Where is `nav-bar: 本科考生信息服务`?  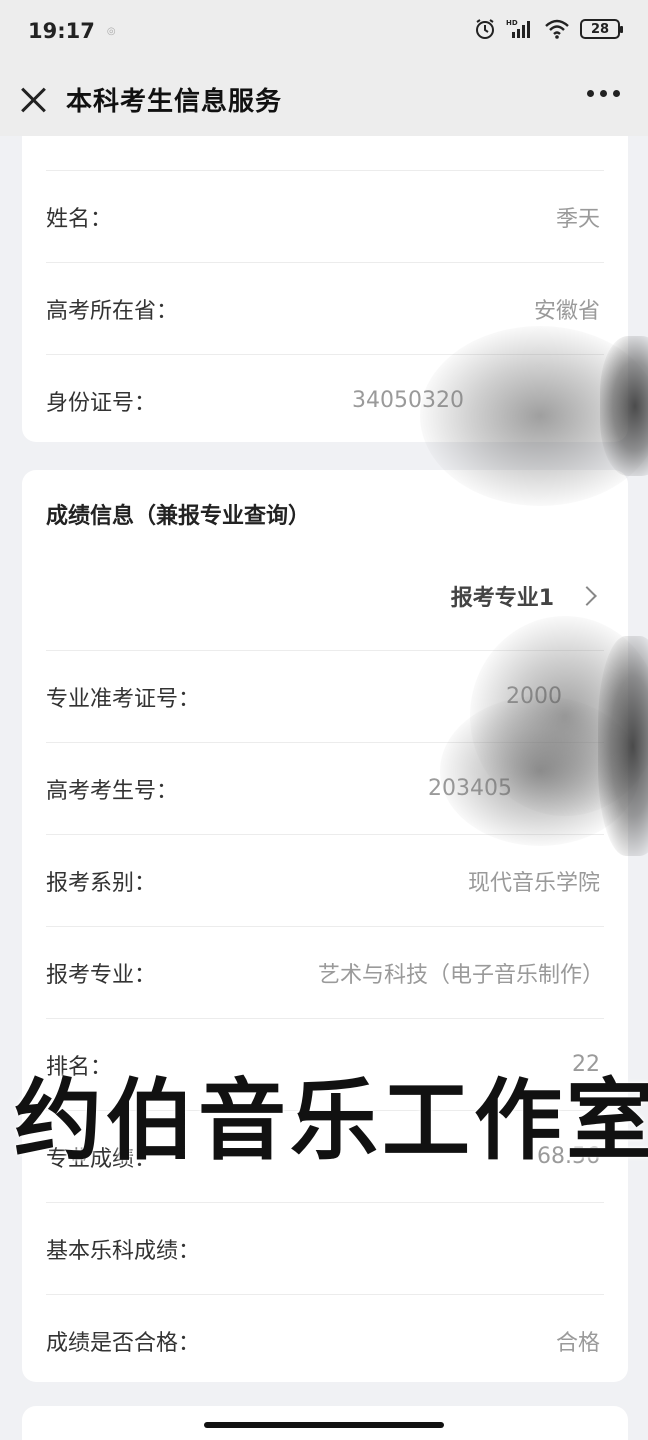
nav-bar: 本科考生信息服务 is located at coordinates (324, 99).